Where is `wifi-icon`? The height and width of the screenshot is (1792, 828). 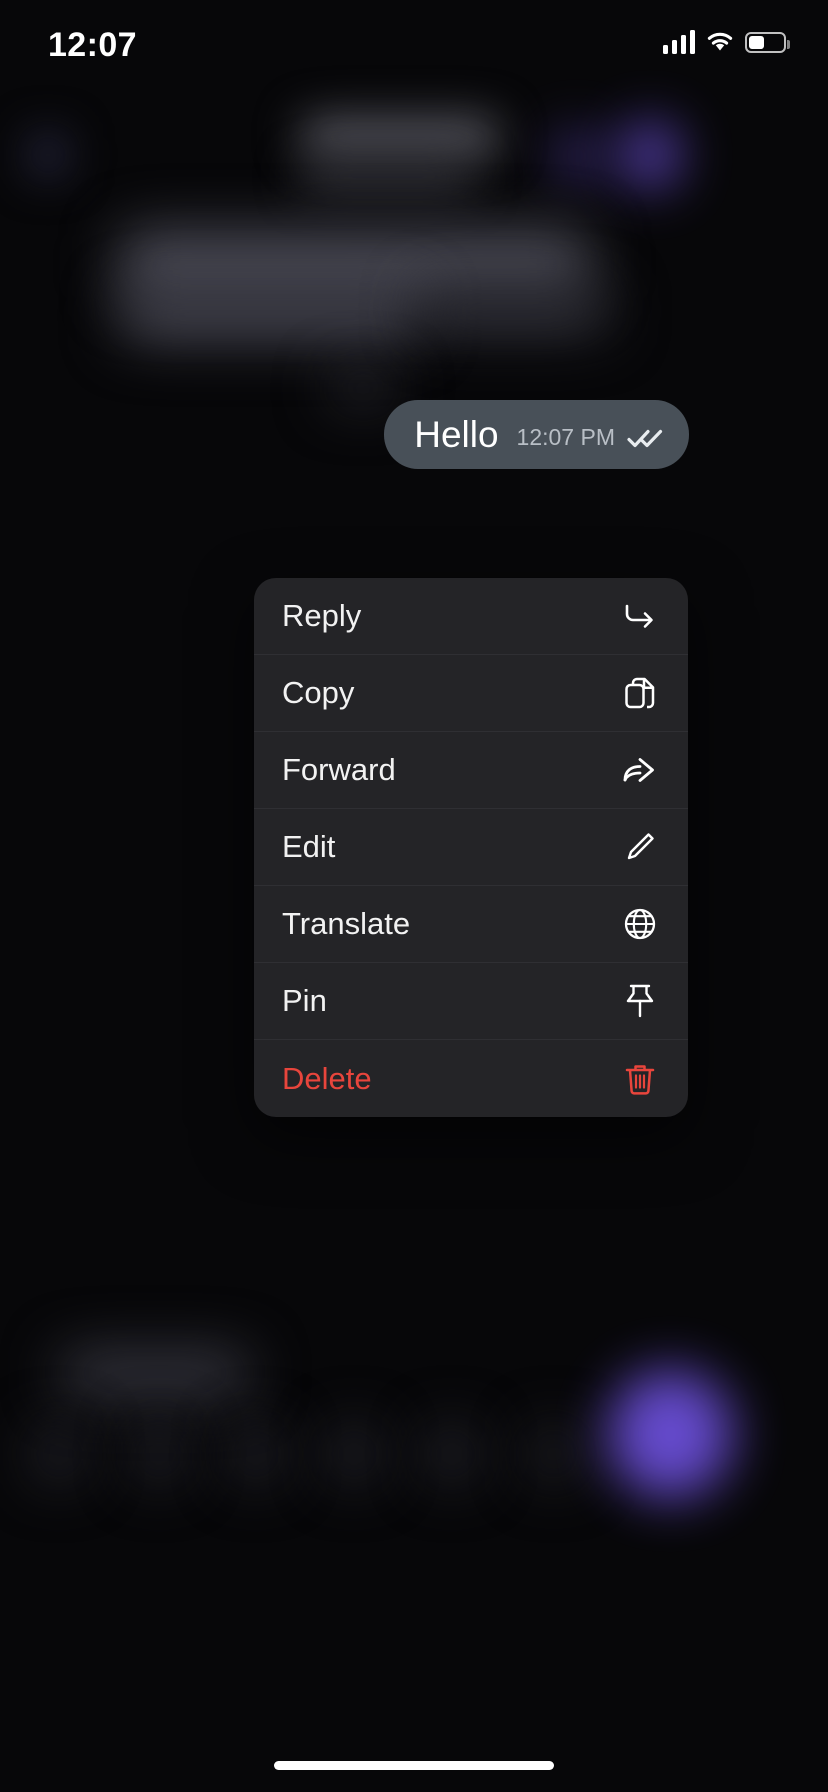 wifi-icon is located at coordinates (720, 41).